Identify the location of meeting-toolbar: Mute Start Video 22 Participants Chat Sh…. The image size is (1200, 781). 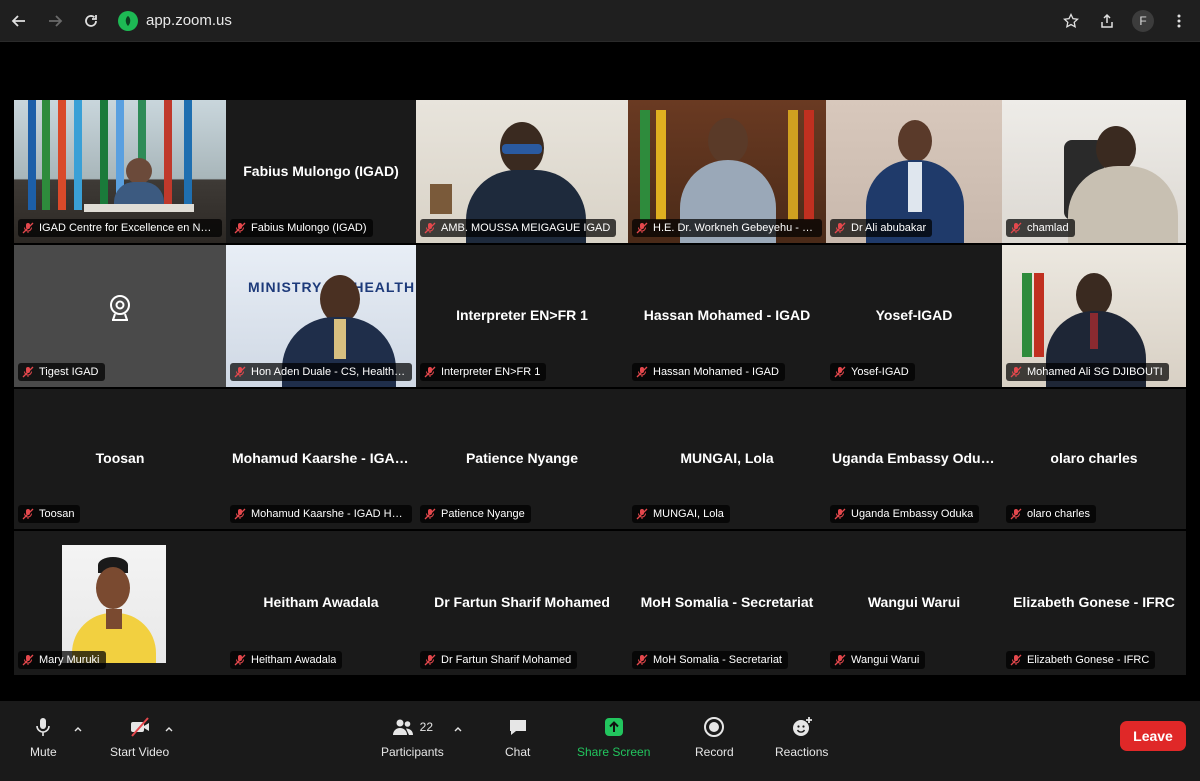
(600, 741).